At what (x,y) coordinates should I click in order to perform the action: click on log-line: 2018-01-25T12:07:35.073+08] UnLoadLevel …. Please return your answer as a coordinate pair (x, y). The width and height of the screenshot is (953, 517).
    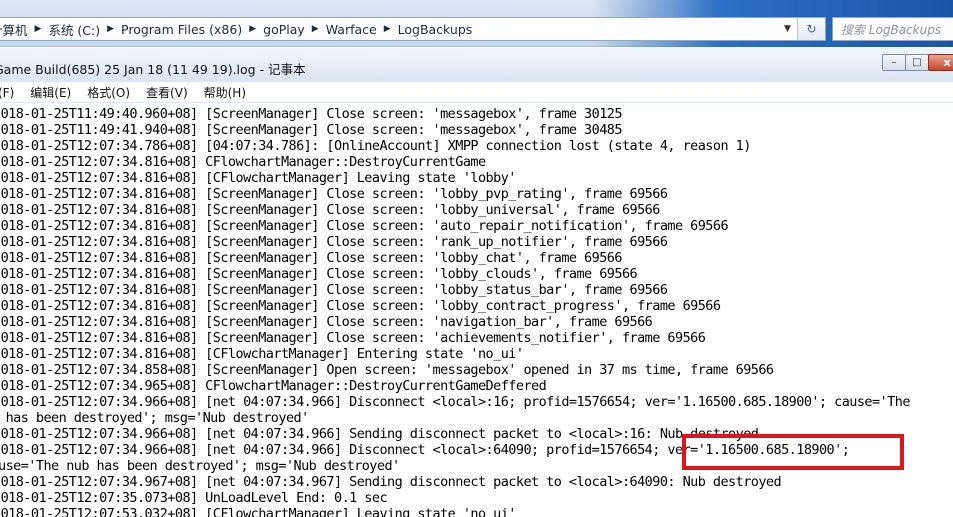
    Looking at the image, I should click on (194, 498).